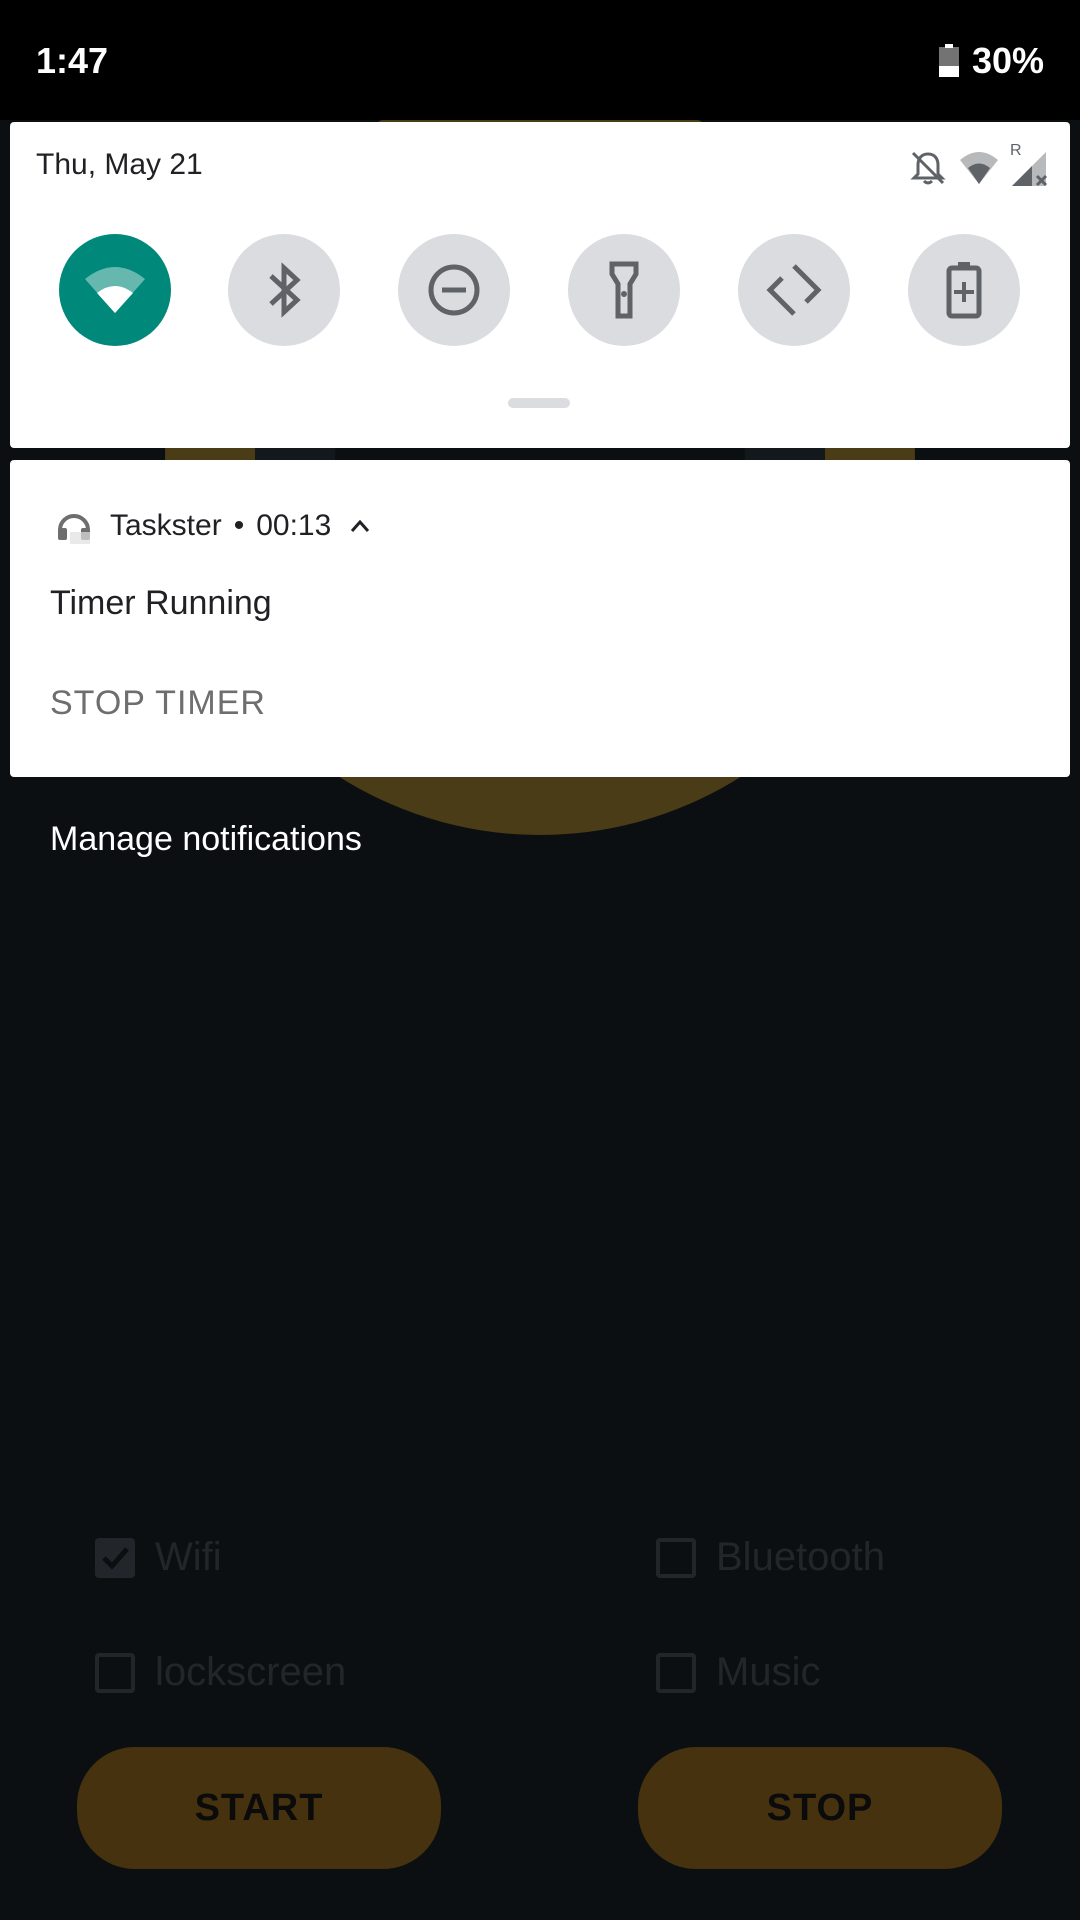  What do you see at coordinates (259, 1808) in the screenshot?
I see `start-button: START` at bounding box center [259, 1808].